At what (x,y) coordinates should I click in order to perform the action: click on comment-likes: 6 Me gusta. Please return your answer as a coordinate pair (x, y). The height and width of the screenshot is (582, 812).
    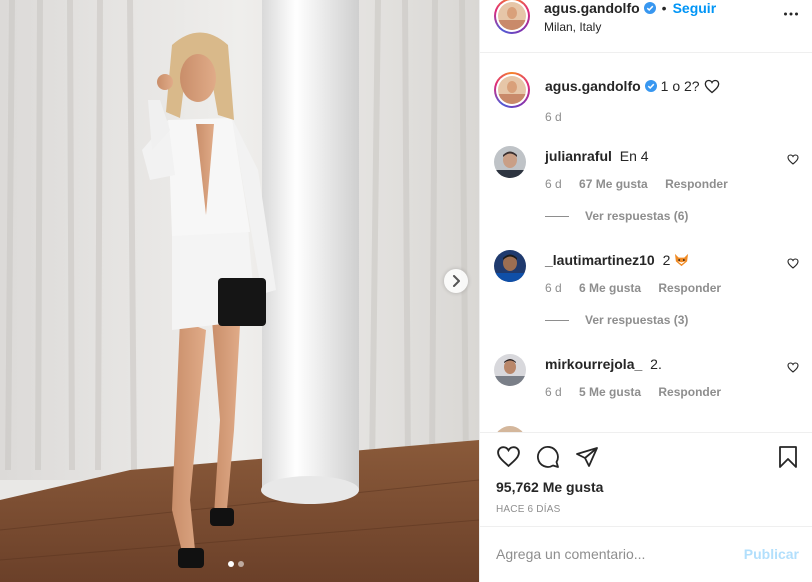
    Looking at the image, I should click on (610, 288).